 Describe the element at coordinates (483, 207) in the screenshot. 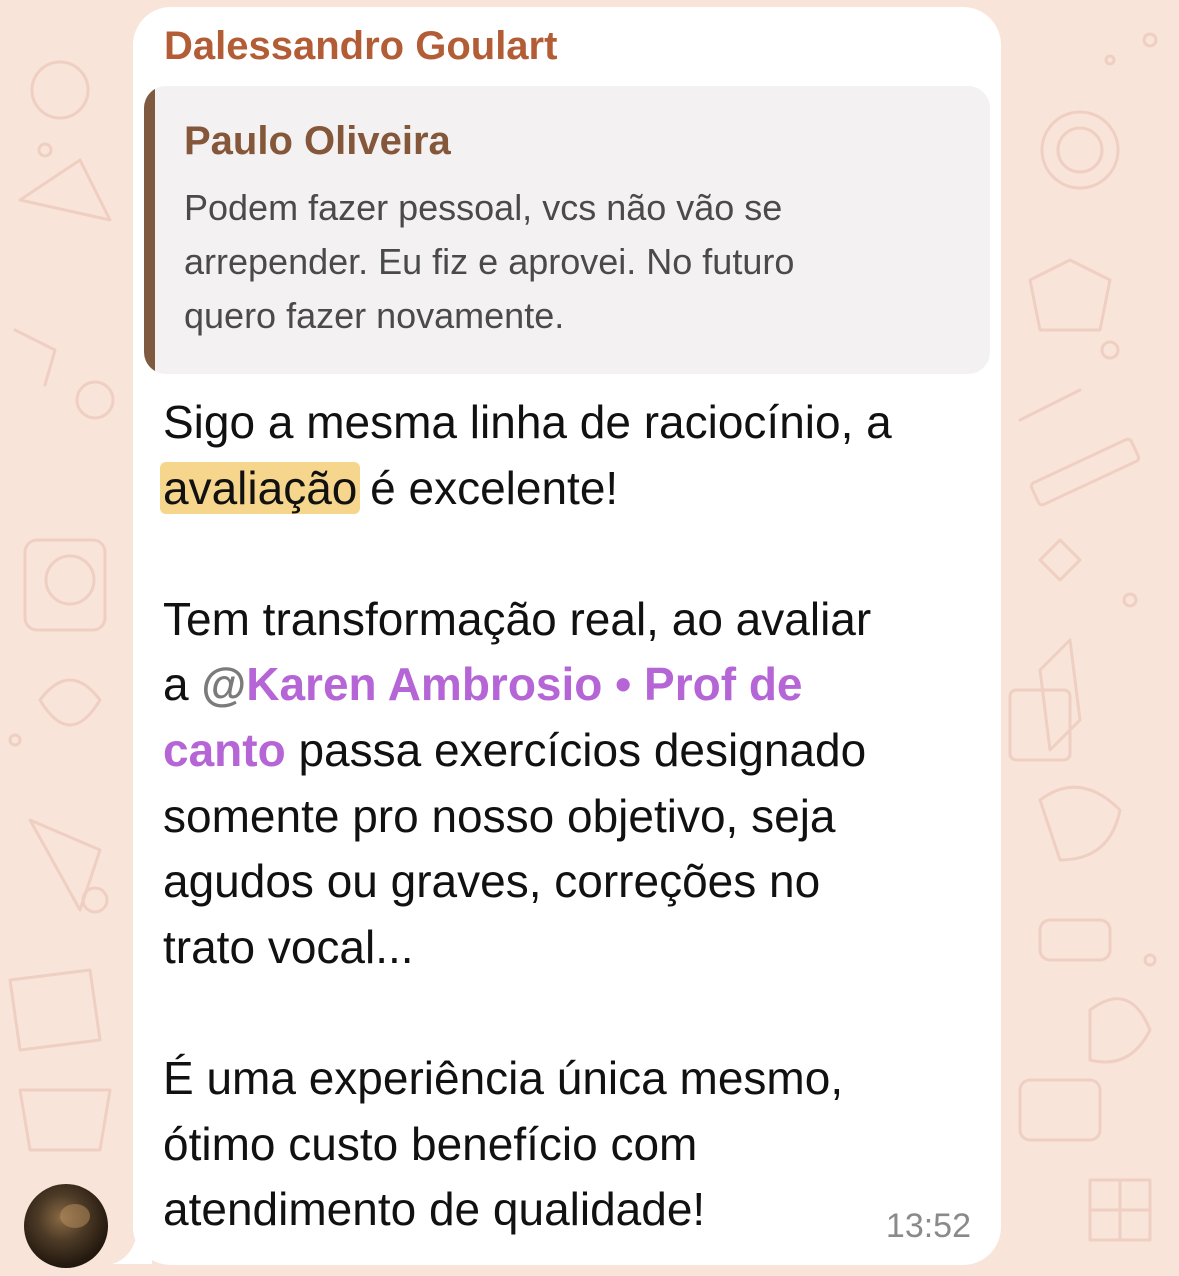

I see `reply-text-line: Podem fazer pessoal, vcs não vão se` at that location.